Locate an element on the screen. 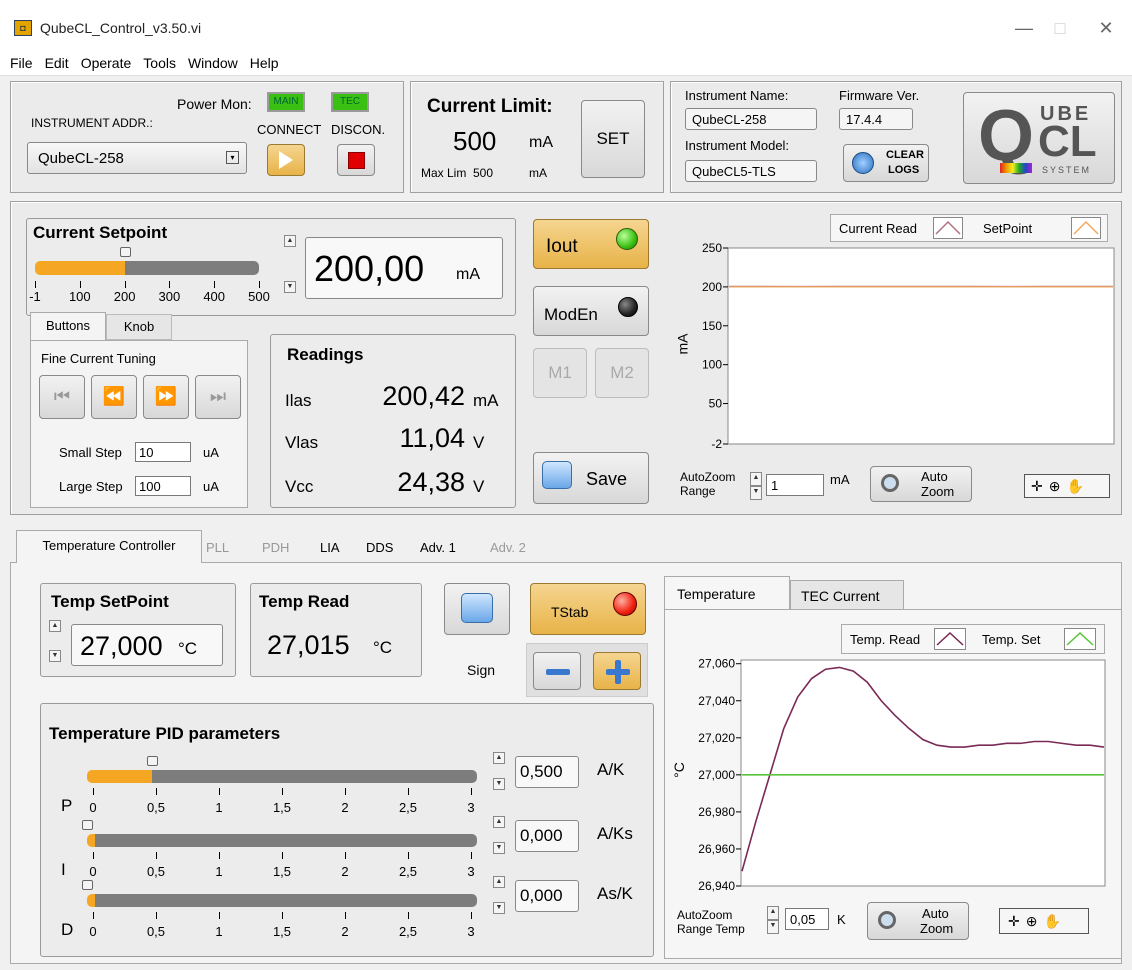 The width and height of the screenshot is (1132, 970). tick-label: 100 is located at coordinates (79, 296).